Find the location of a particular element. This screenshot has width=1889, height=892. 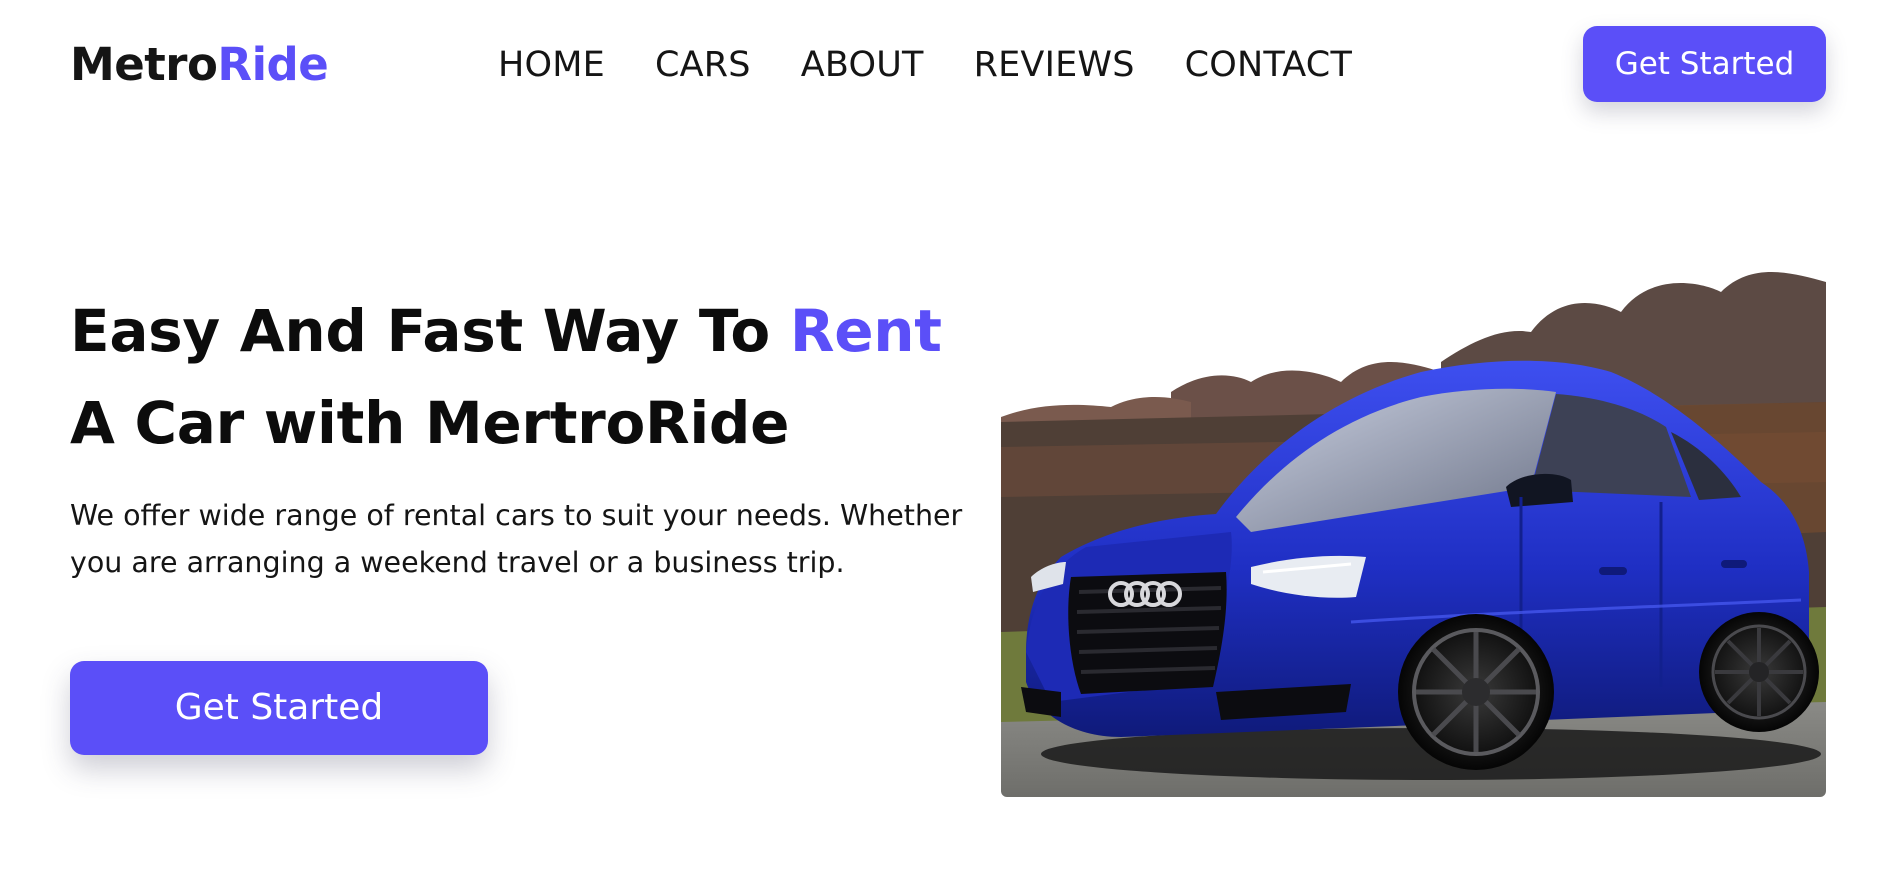

brand-logo: MetroRide is located at coordinates (199, 65).